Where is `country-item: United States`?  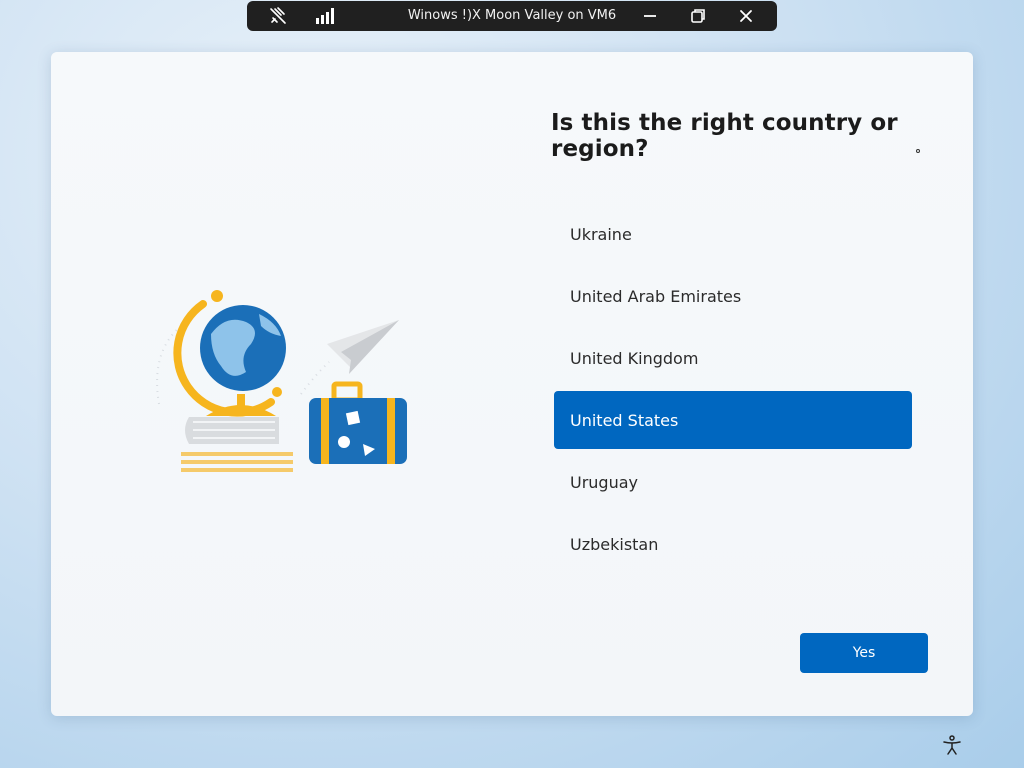 country-item: United States is located at coordinates (733, 420).